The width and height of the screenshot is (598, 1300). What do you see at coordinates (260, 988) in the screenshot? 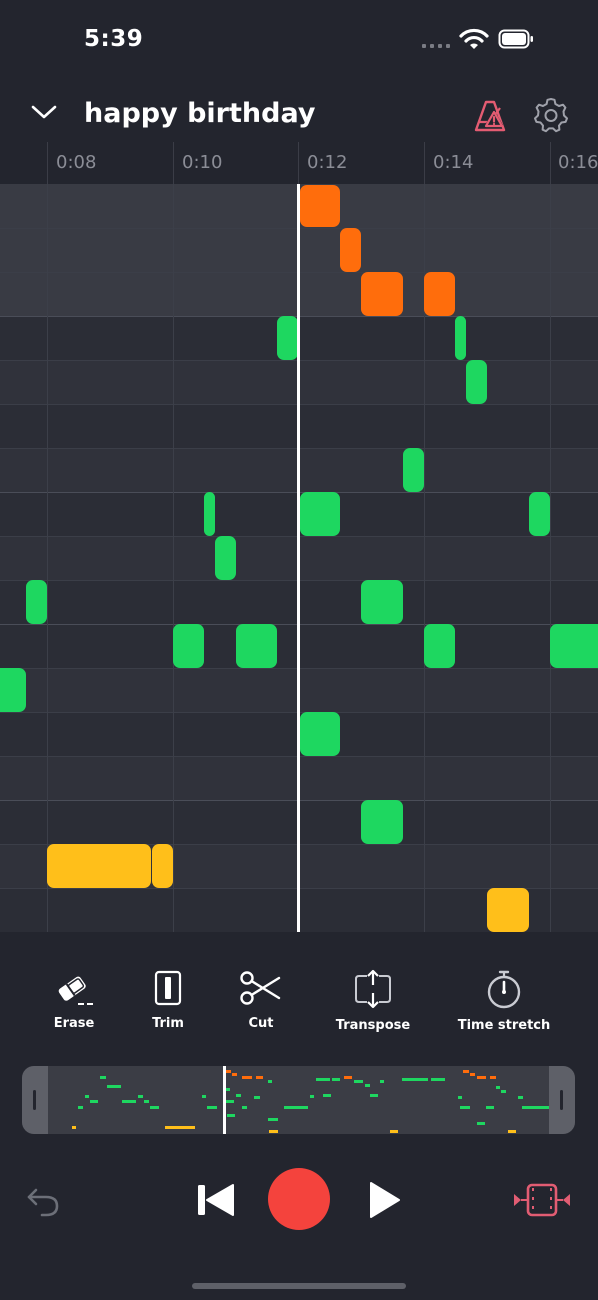
I see `scissors-icon` at bounding box center [260, 988].